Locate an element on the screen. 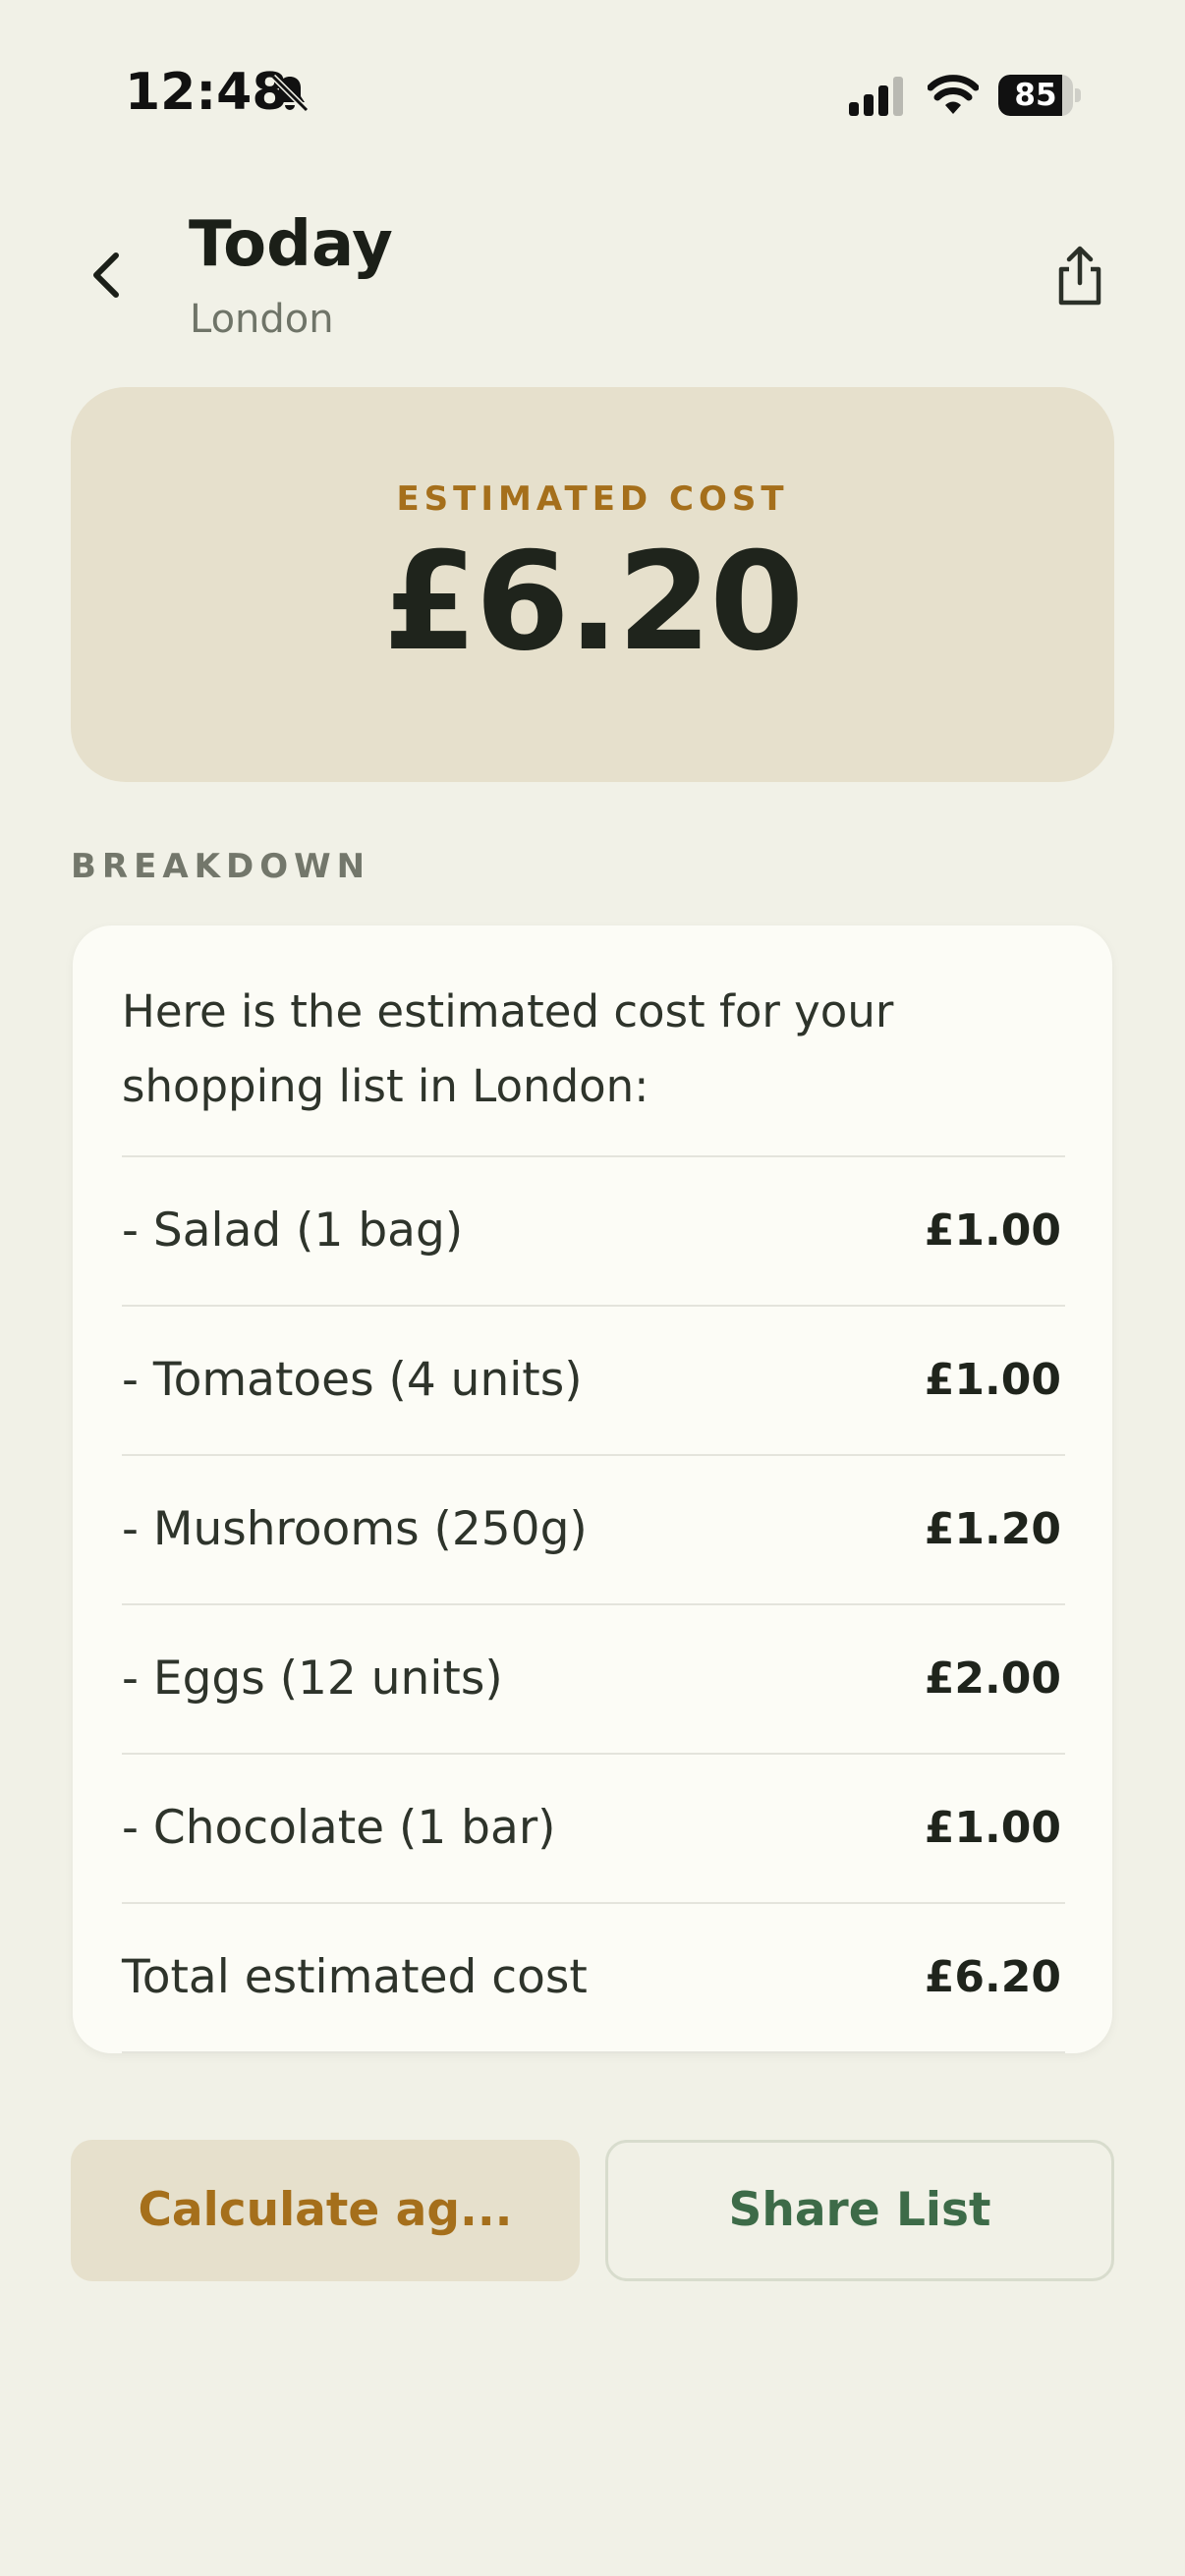 The image size is (1185, 2576). wifi-icon is located at coordinates (954, 95).